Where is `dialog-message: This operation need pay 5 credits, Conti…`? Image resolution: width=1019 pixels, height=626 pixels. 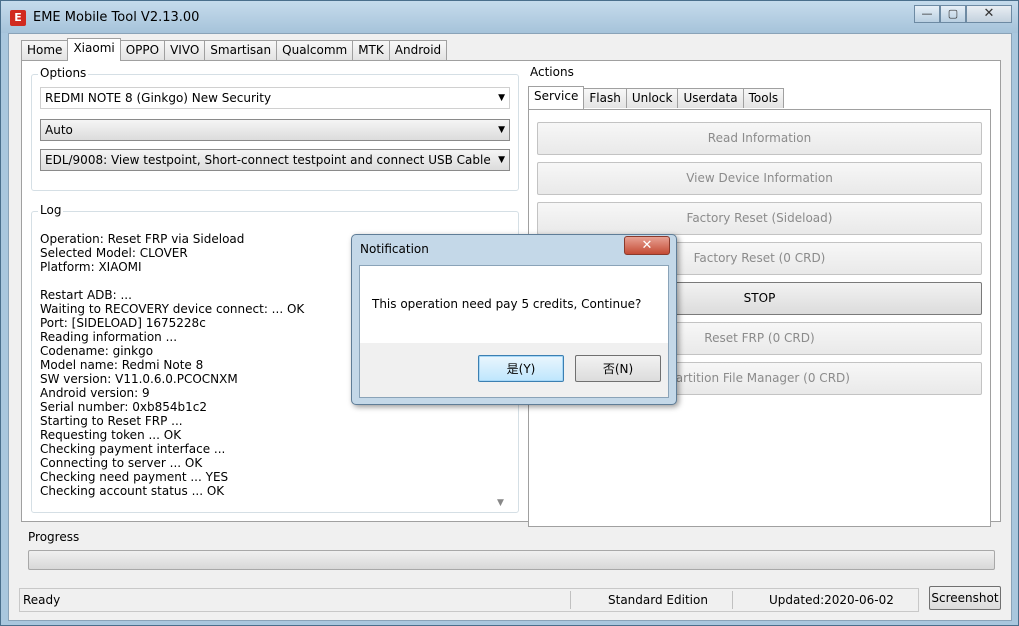 dialog-message: This operation need pay 5 credits, Conti… is located at coordinates (507, 304).